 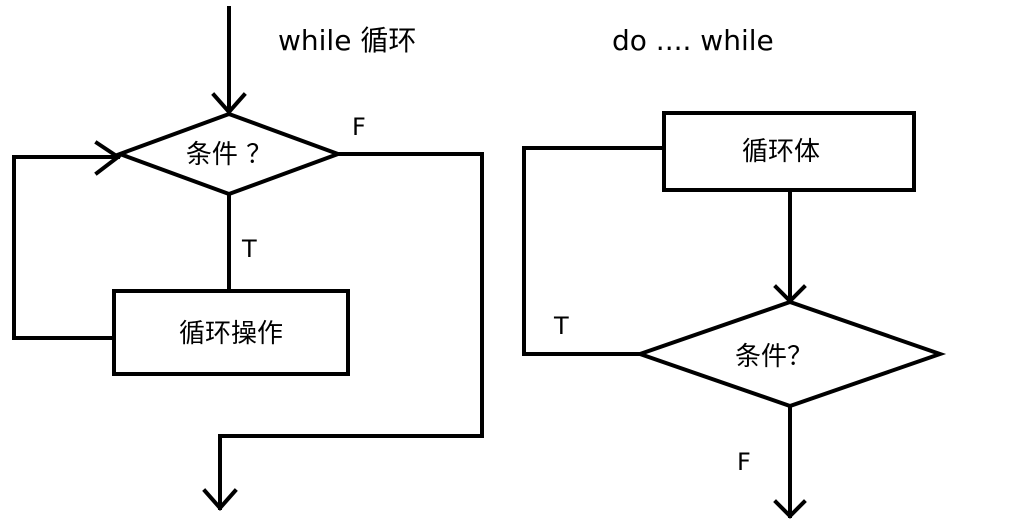 I want to click on while-condition-label: 条件 ？, so click(x=229, y=155).